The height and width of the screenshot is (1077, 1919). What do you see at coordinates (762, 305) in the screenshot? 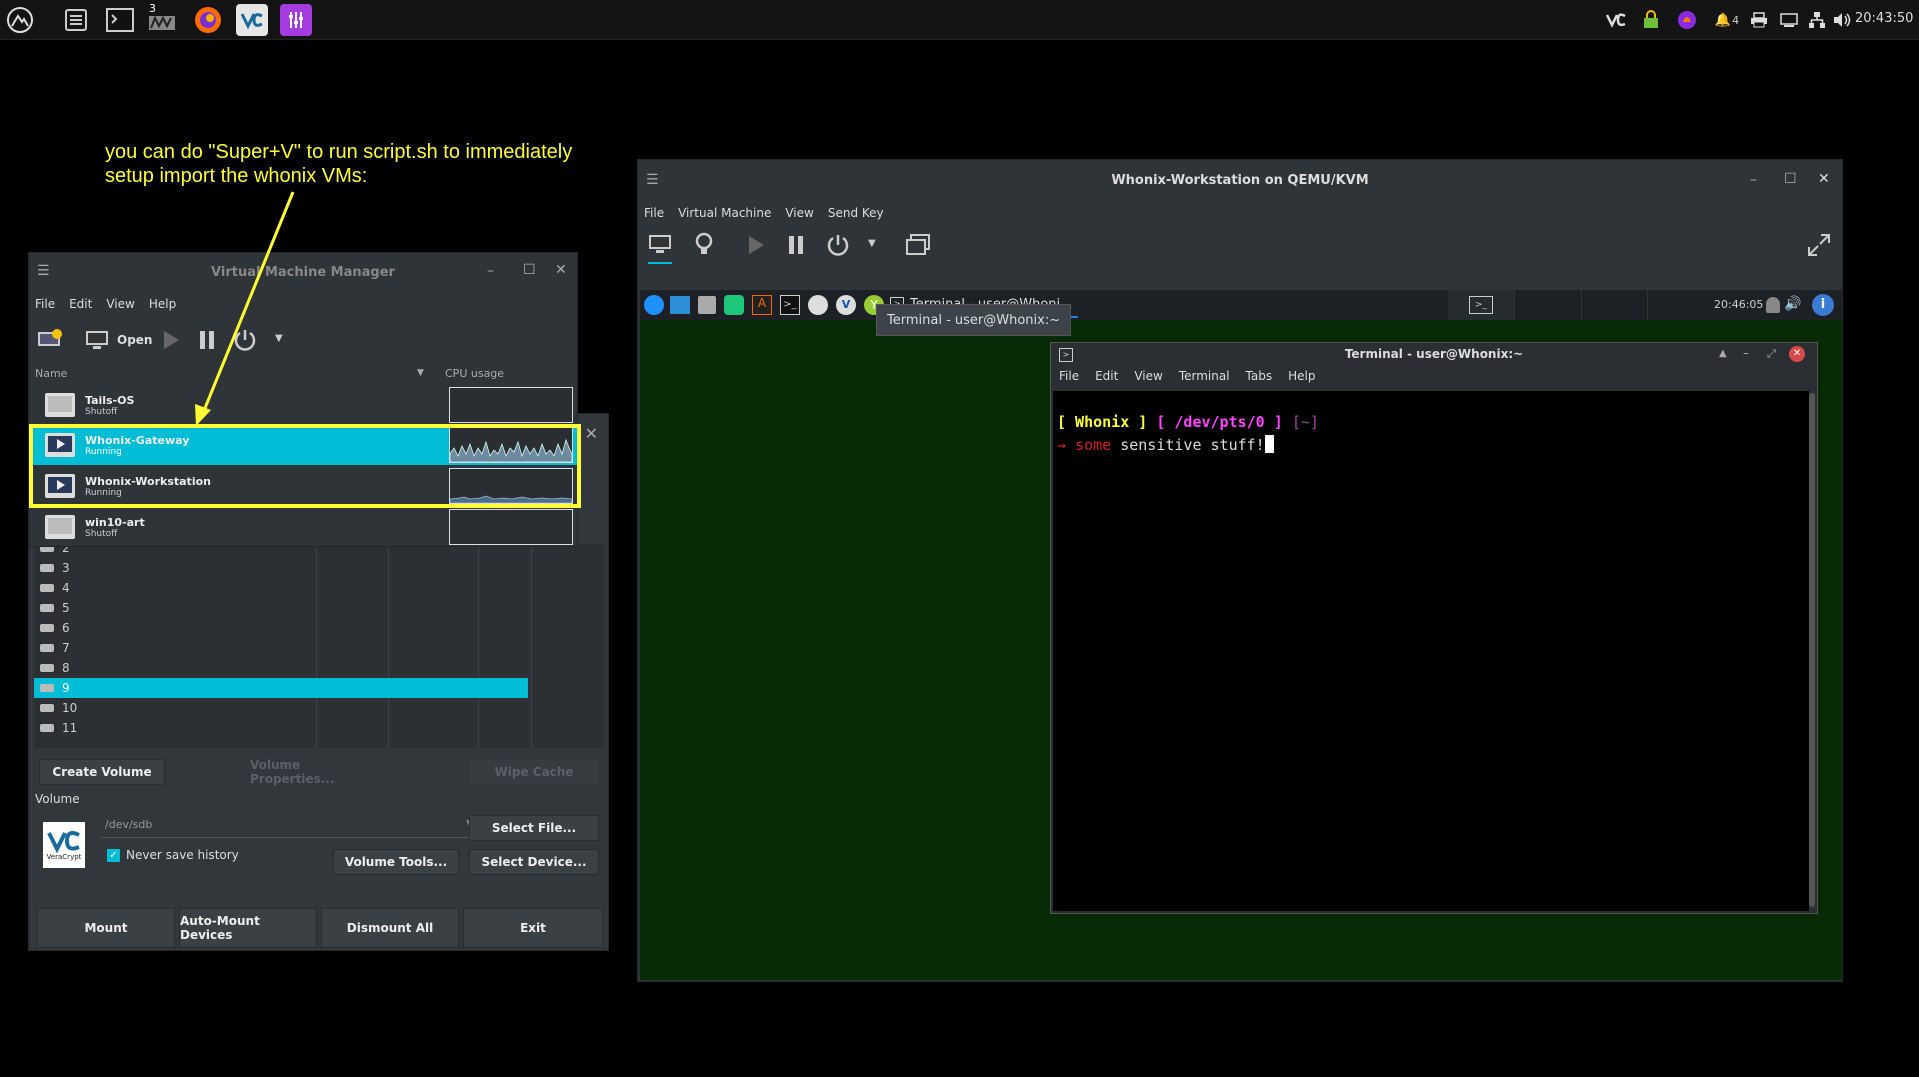
I see `guest-editor-icon: A` at bounding box center [762, 305].